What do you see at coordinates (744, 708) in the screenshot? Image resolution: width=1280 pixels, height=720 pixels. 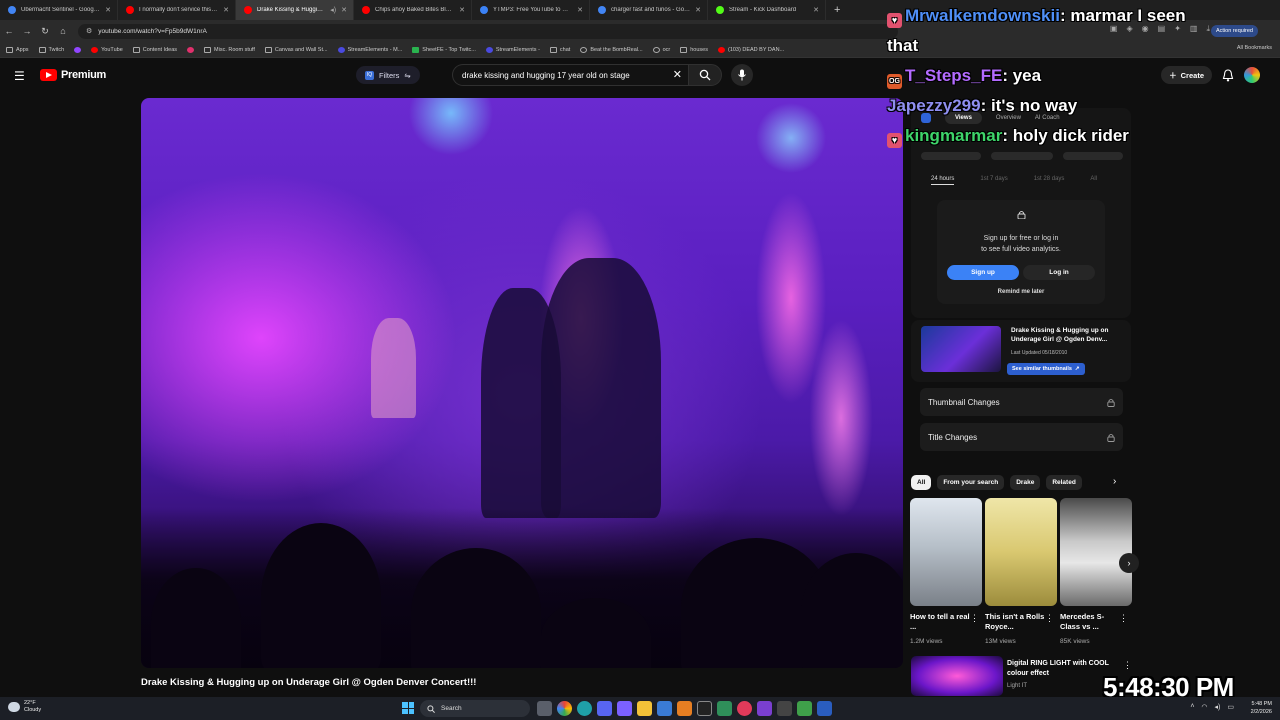 I see `obs-icon` at bounding box center [744, 708].